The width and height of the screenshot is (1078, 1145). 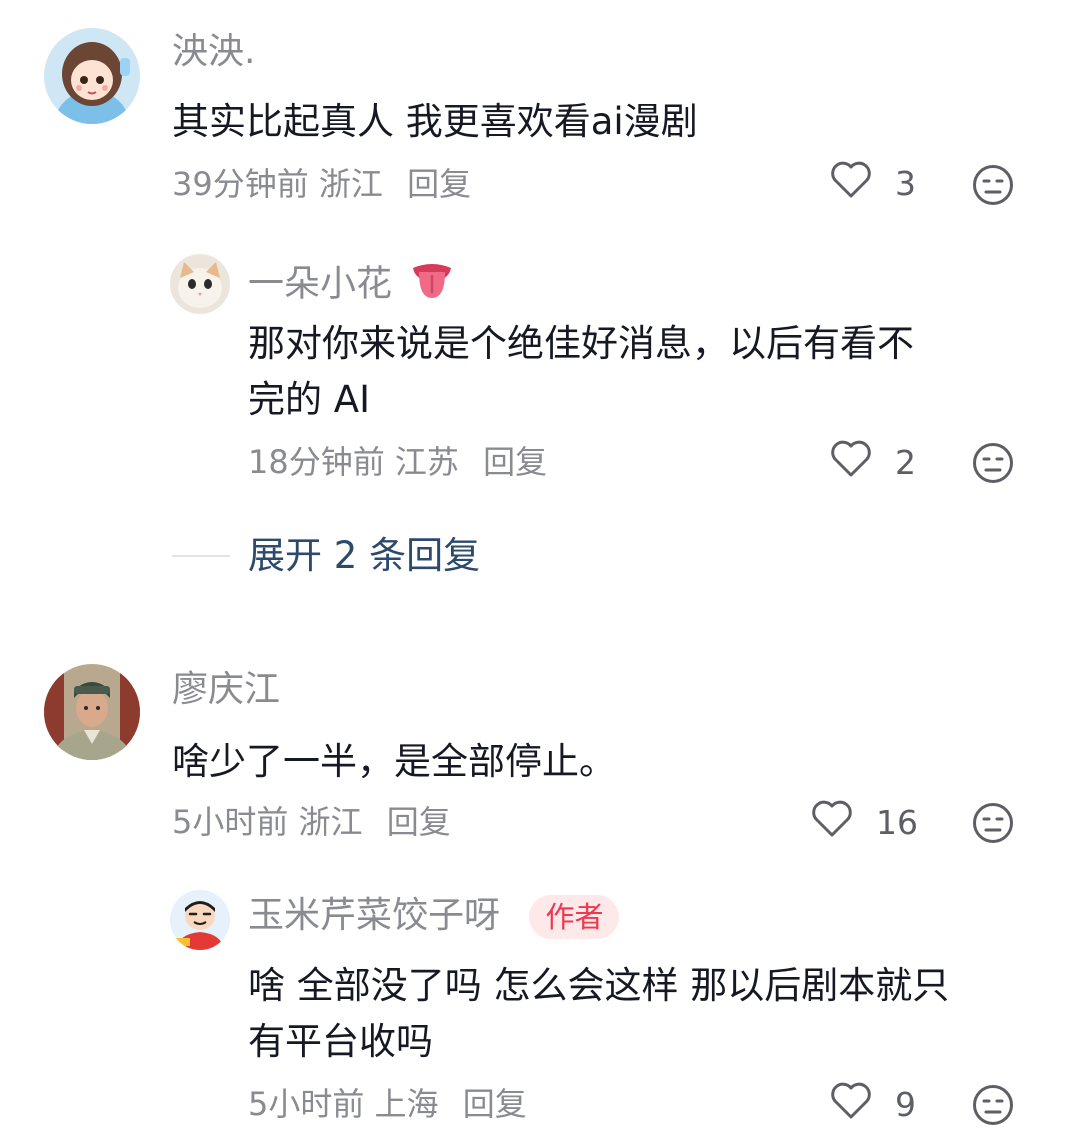 What do you see at coordinates (897, 822) in the screenshot?
I see `like-count: 16` at bounding box center [897, 822].